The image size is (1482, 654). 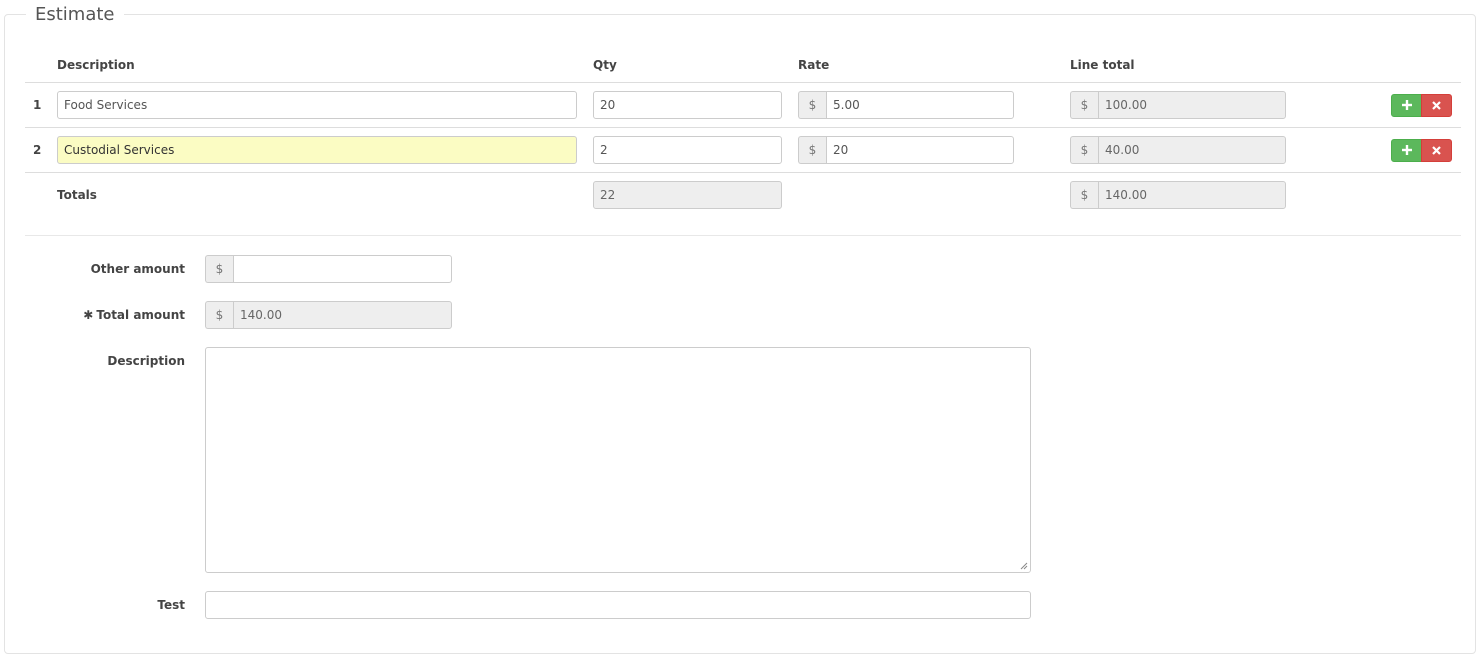 What do you see at coordinates (37, 150) in the screenshot?
I see `row-number: 2` at bounding box center [37, 150].